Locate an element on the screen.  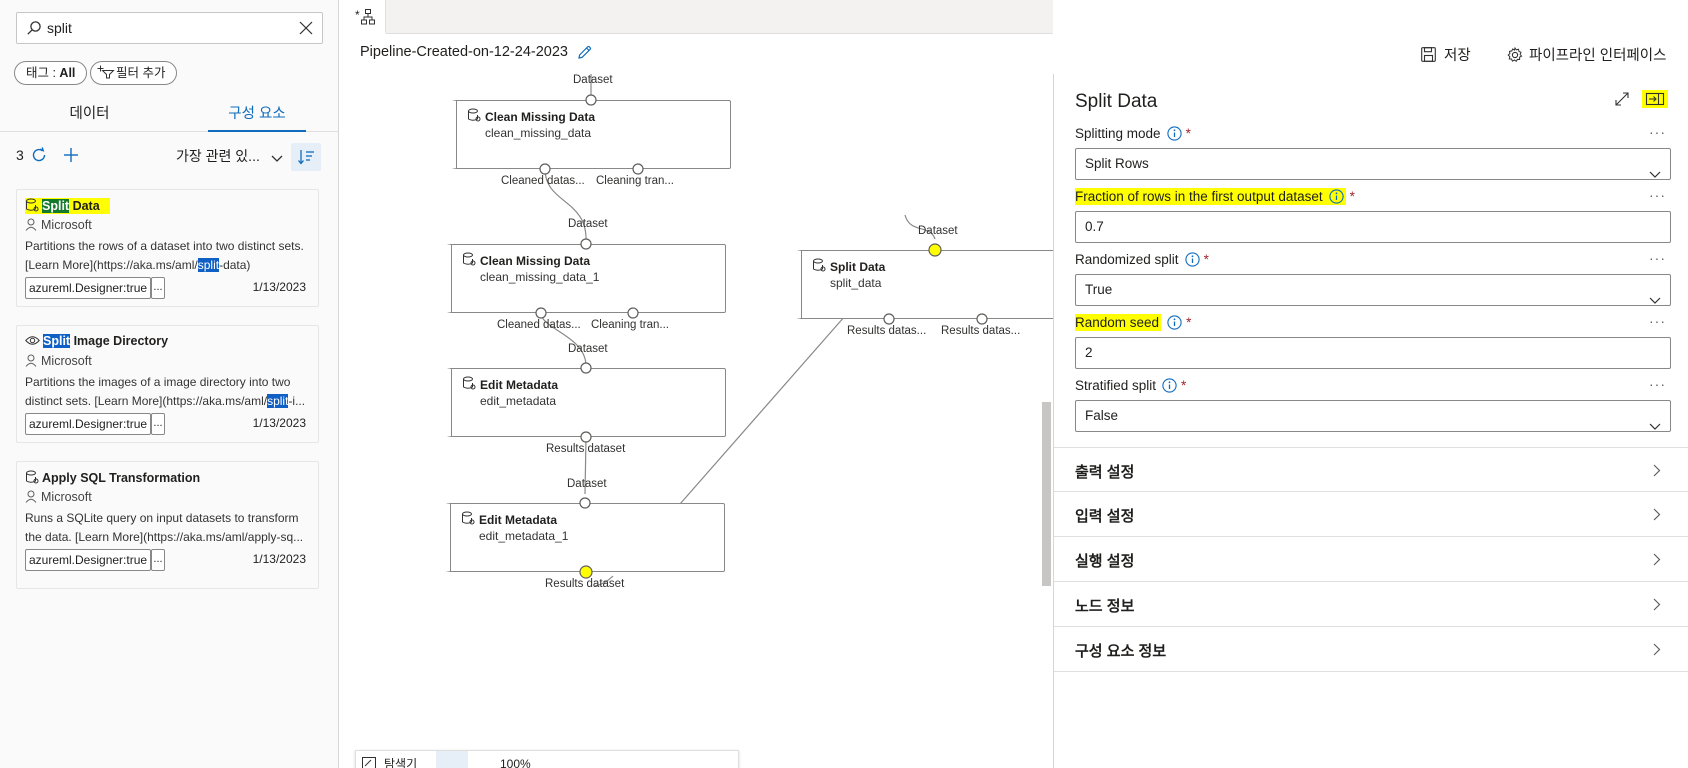
node-edit-metadata-1: Edit Metadata edit_metadata_1 is located at coordinates (585, 537).